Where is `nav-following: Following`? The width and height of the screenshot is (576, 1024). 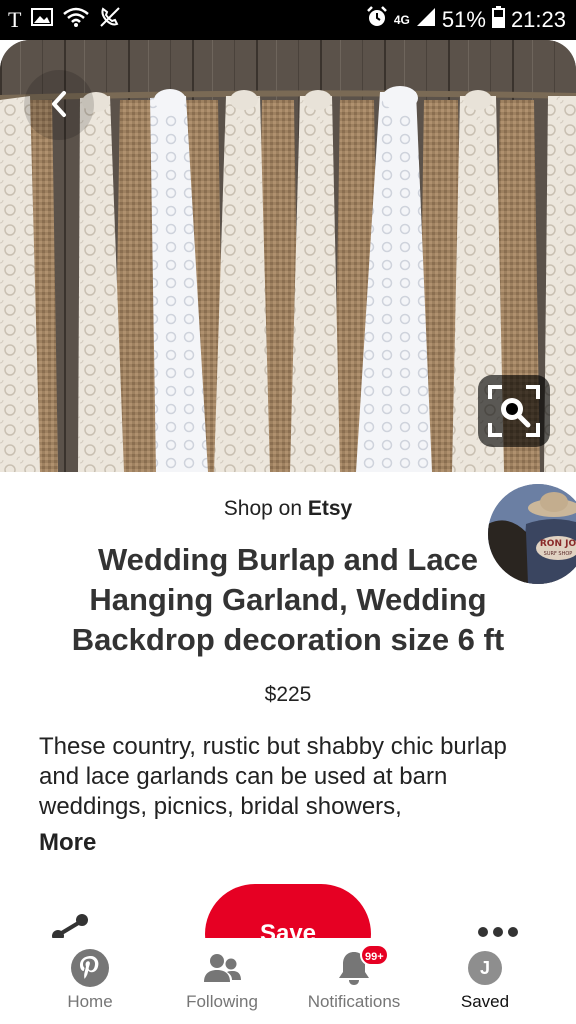
nav-following: Following is located at coordinates (222, 981).